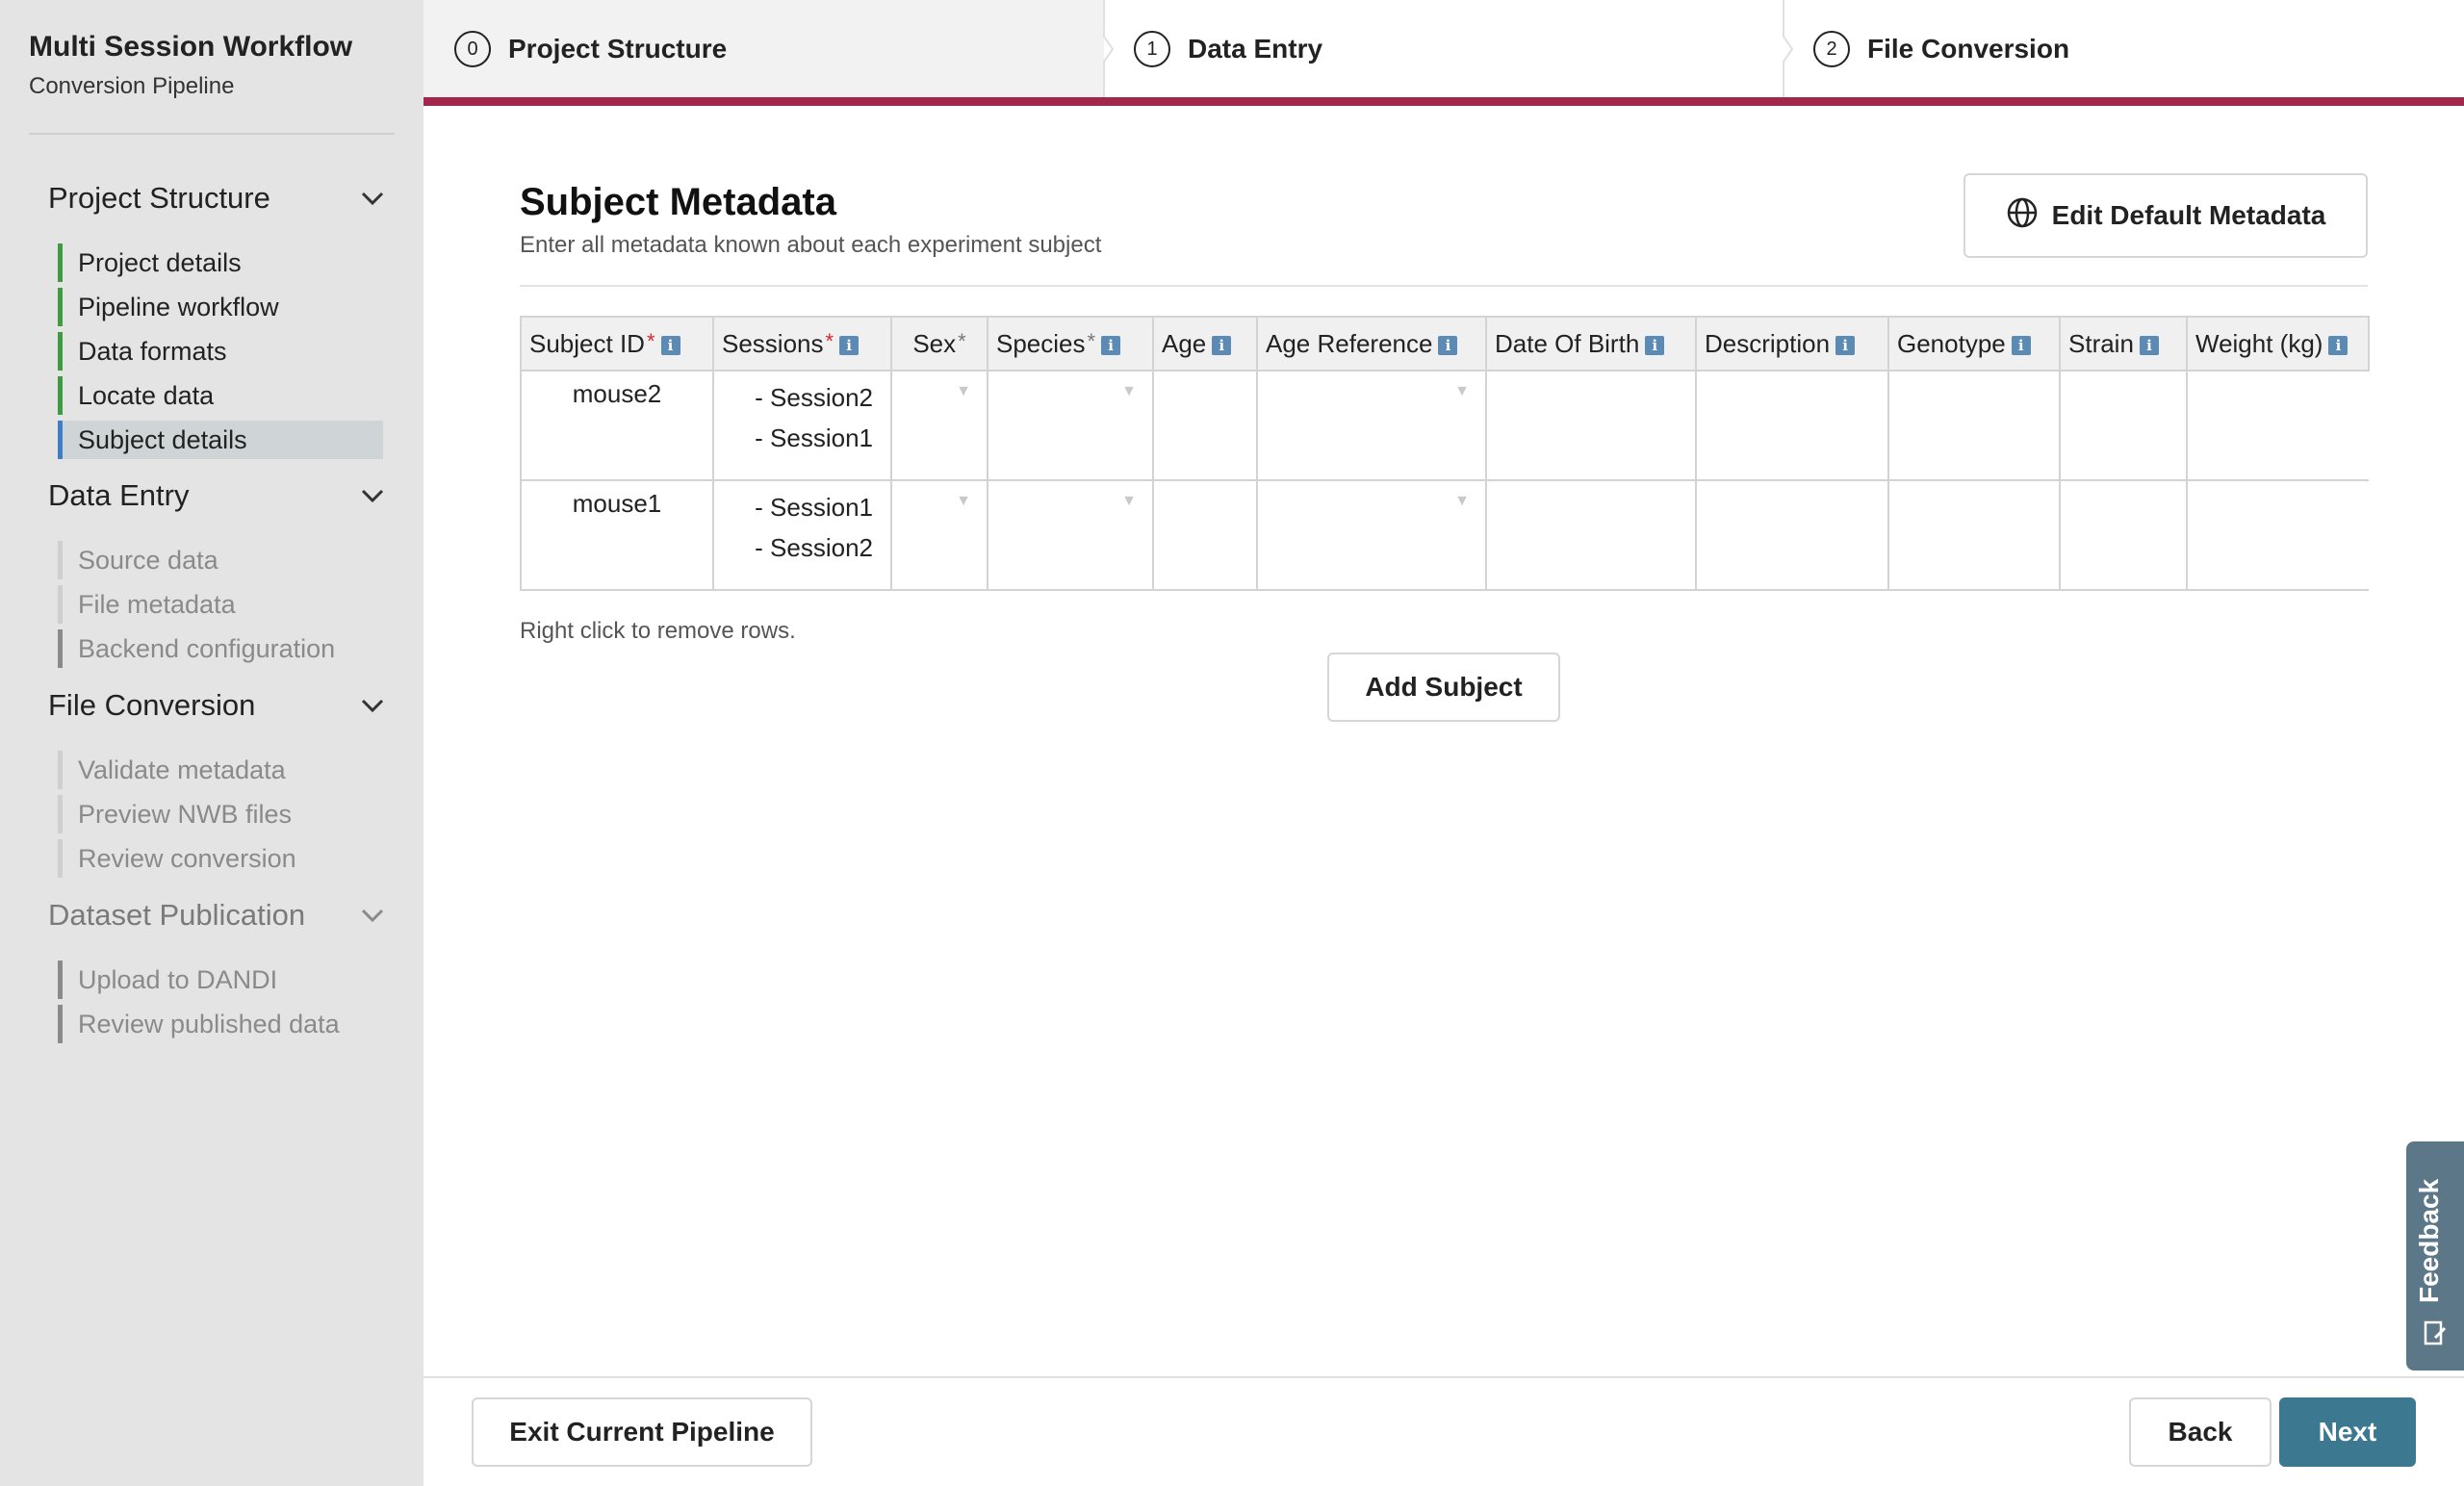 Image resolution: width=2464 pixels, height=1486 pixels. What do you see at coordinates (1444, 1377) in the screenshot?
I see `footer-divider` at bounding box center [1444, 1377].